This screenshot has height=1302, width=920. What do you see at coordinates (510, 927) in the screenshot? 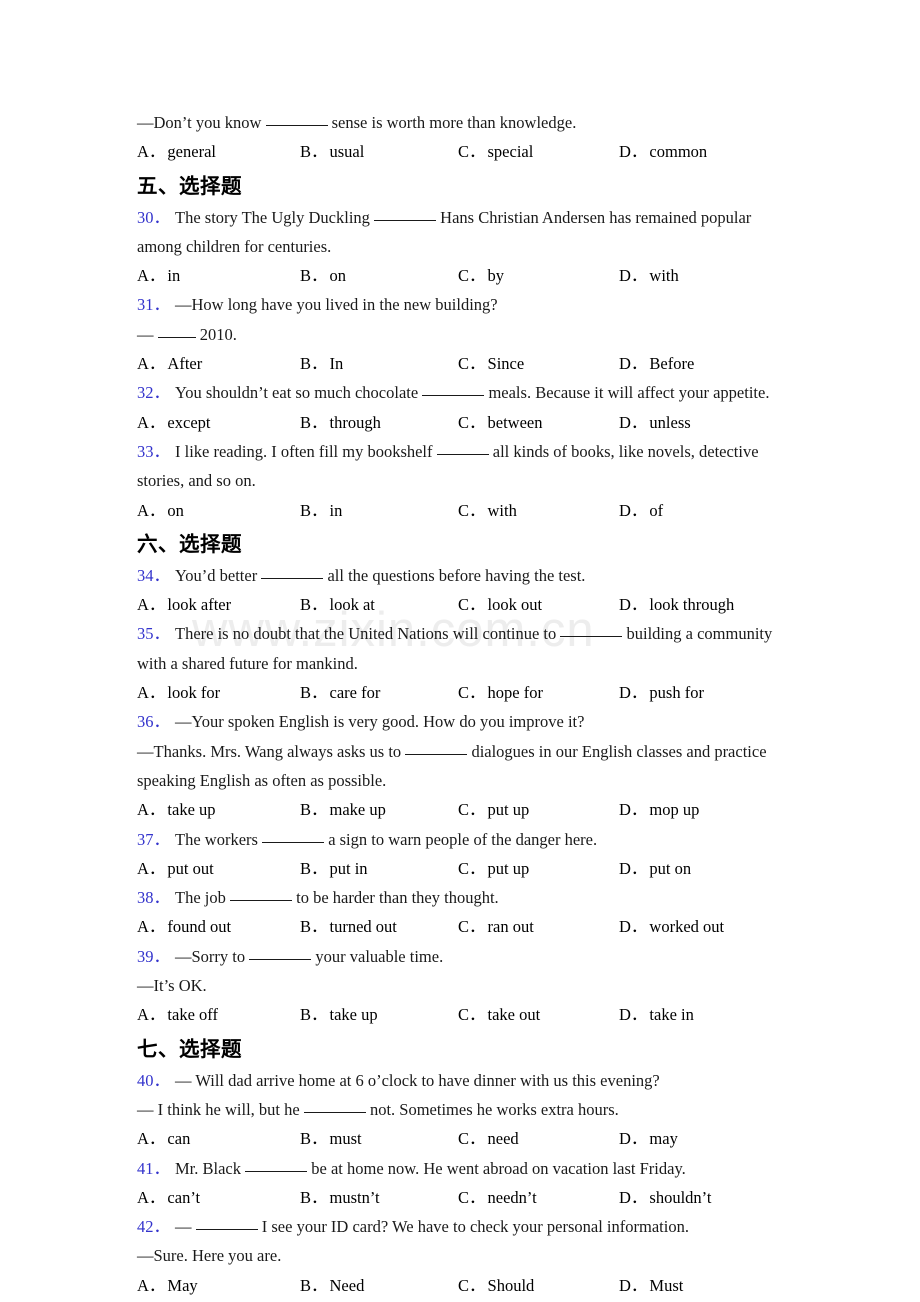
I see `option-text: ran out` at bounding box center [510, 927].